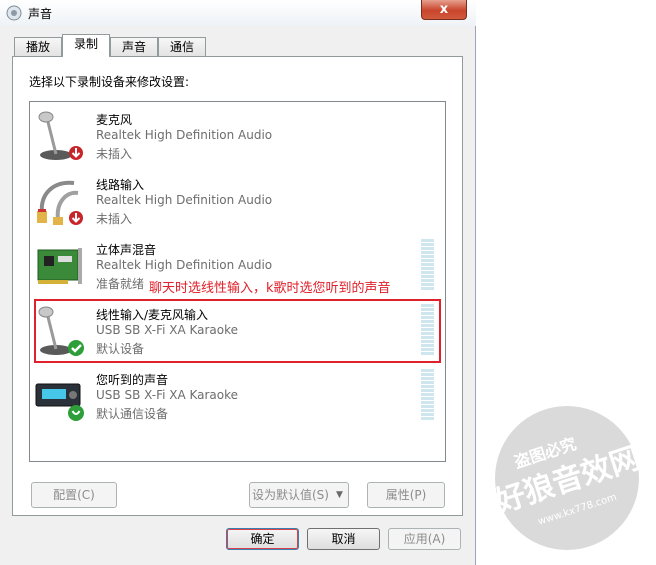  I want to click on sound-card-icon, so click(59, 266).